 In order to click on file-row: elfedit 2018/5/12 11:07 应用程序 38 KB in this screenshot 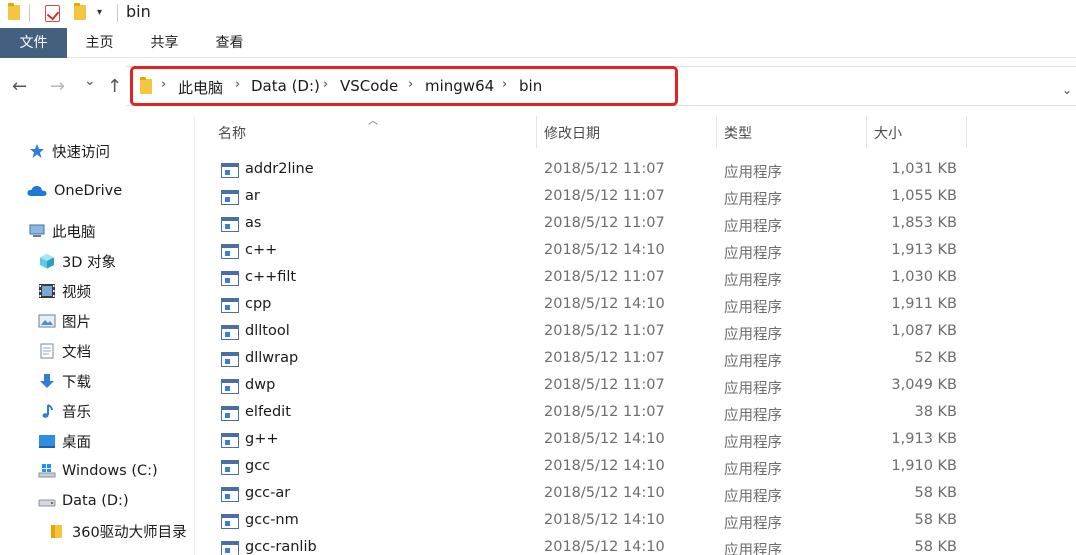, I will do `click(636, 413)`.